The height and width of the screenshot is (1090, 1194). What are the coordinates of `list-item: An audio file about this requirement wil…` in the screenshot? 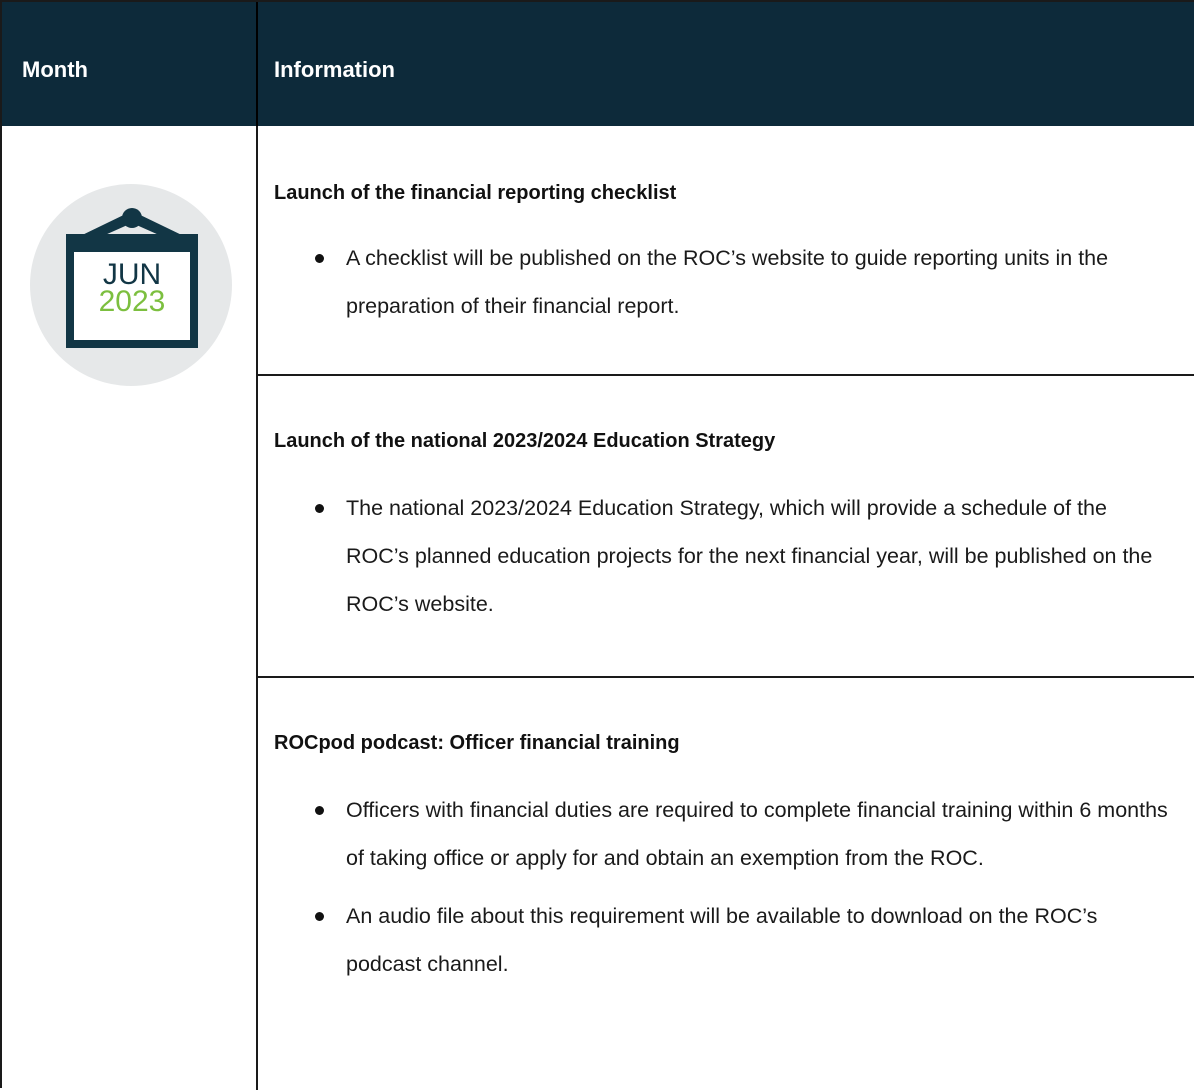 It's located at (724, 940).